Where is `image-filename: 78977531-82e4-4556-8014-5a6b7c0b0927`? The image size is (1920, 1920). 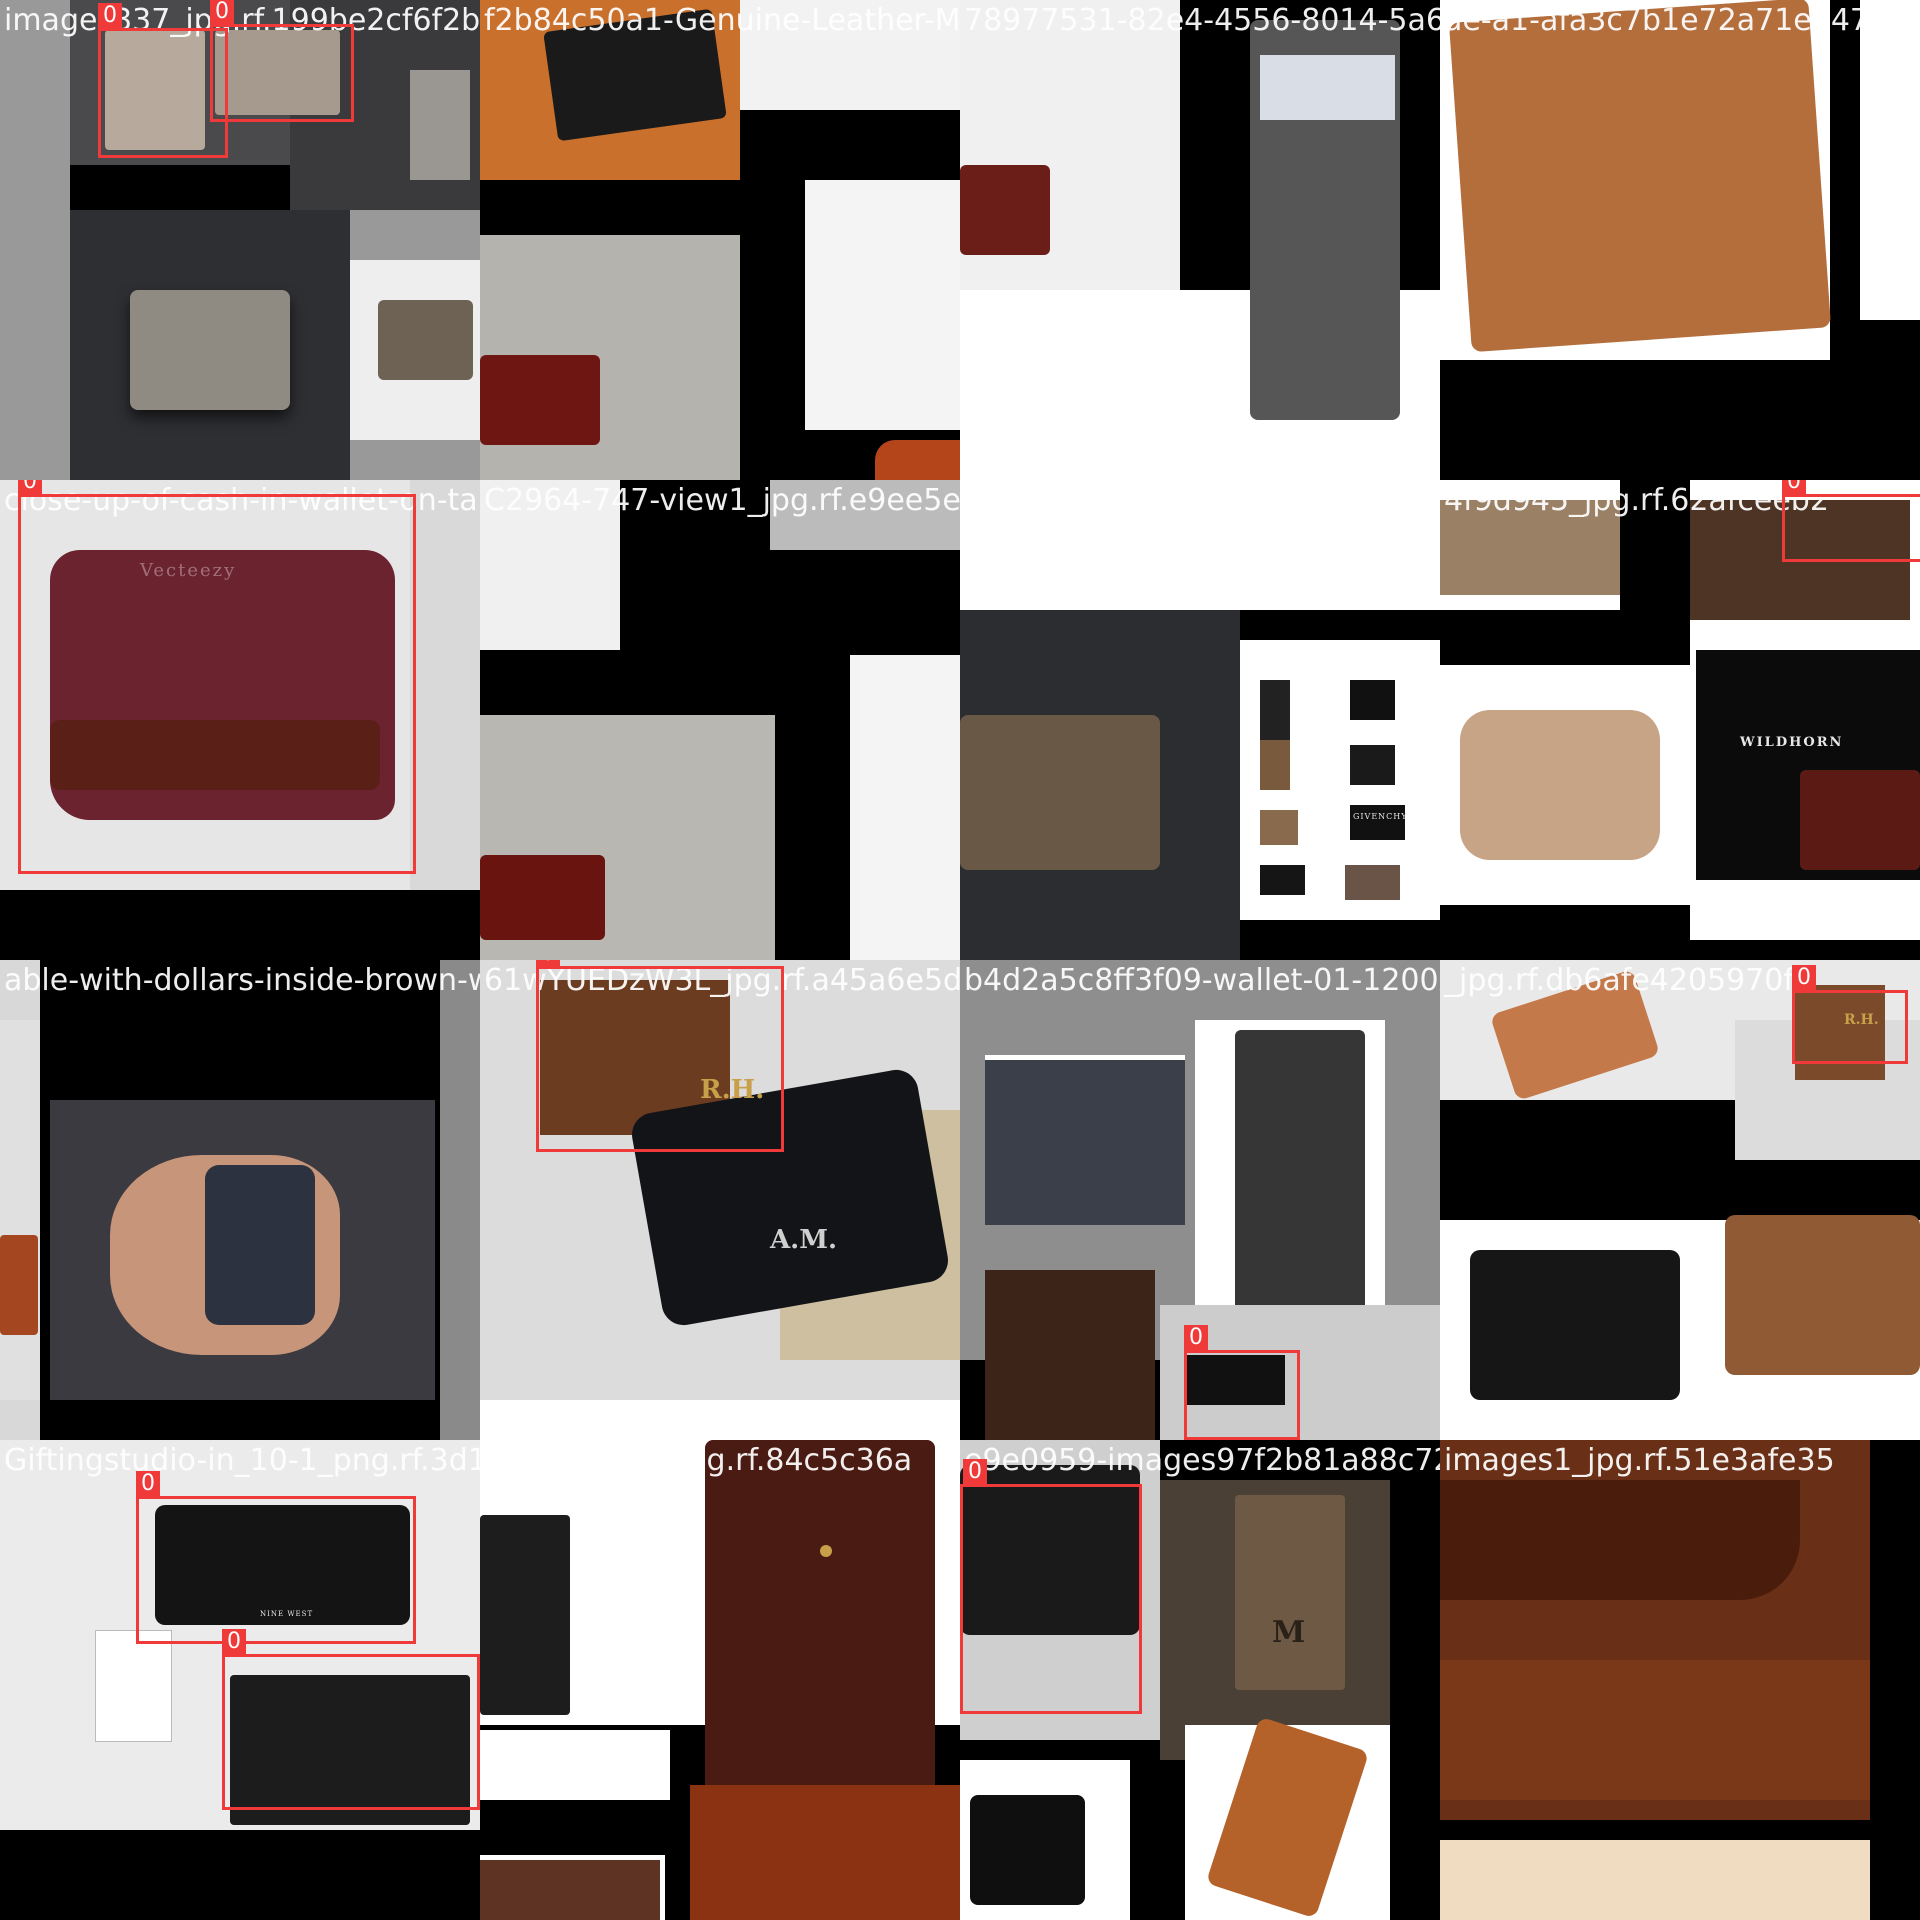
image-filename: 78977531-82e4-4556-8014-5a6b7c0b0927 is located at coordinates (1202, 20).